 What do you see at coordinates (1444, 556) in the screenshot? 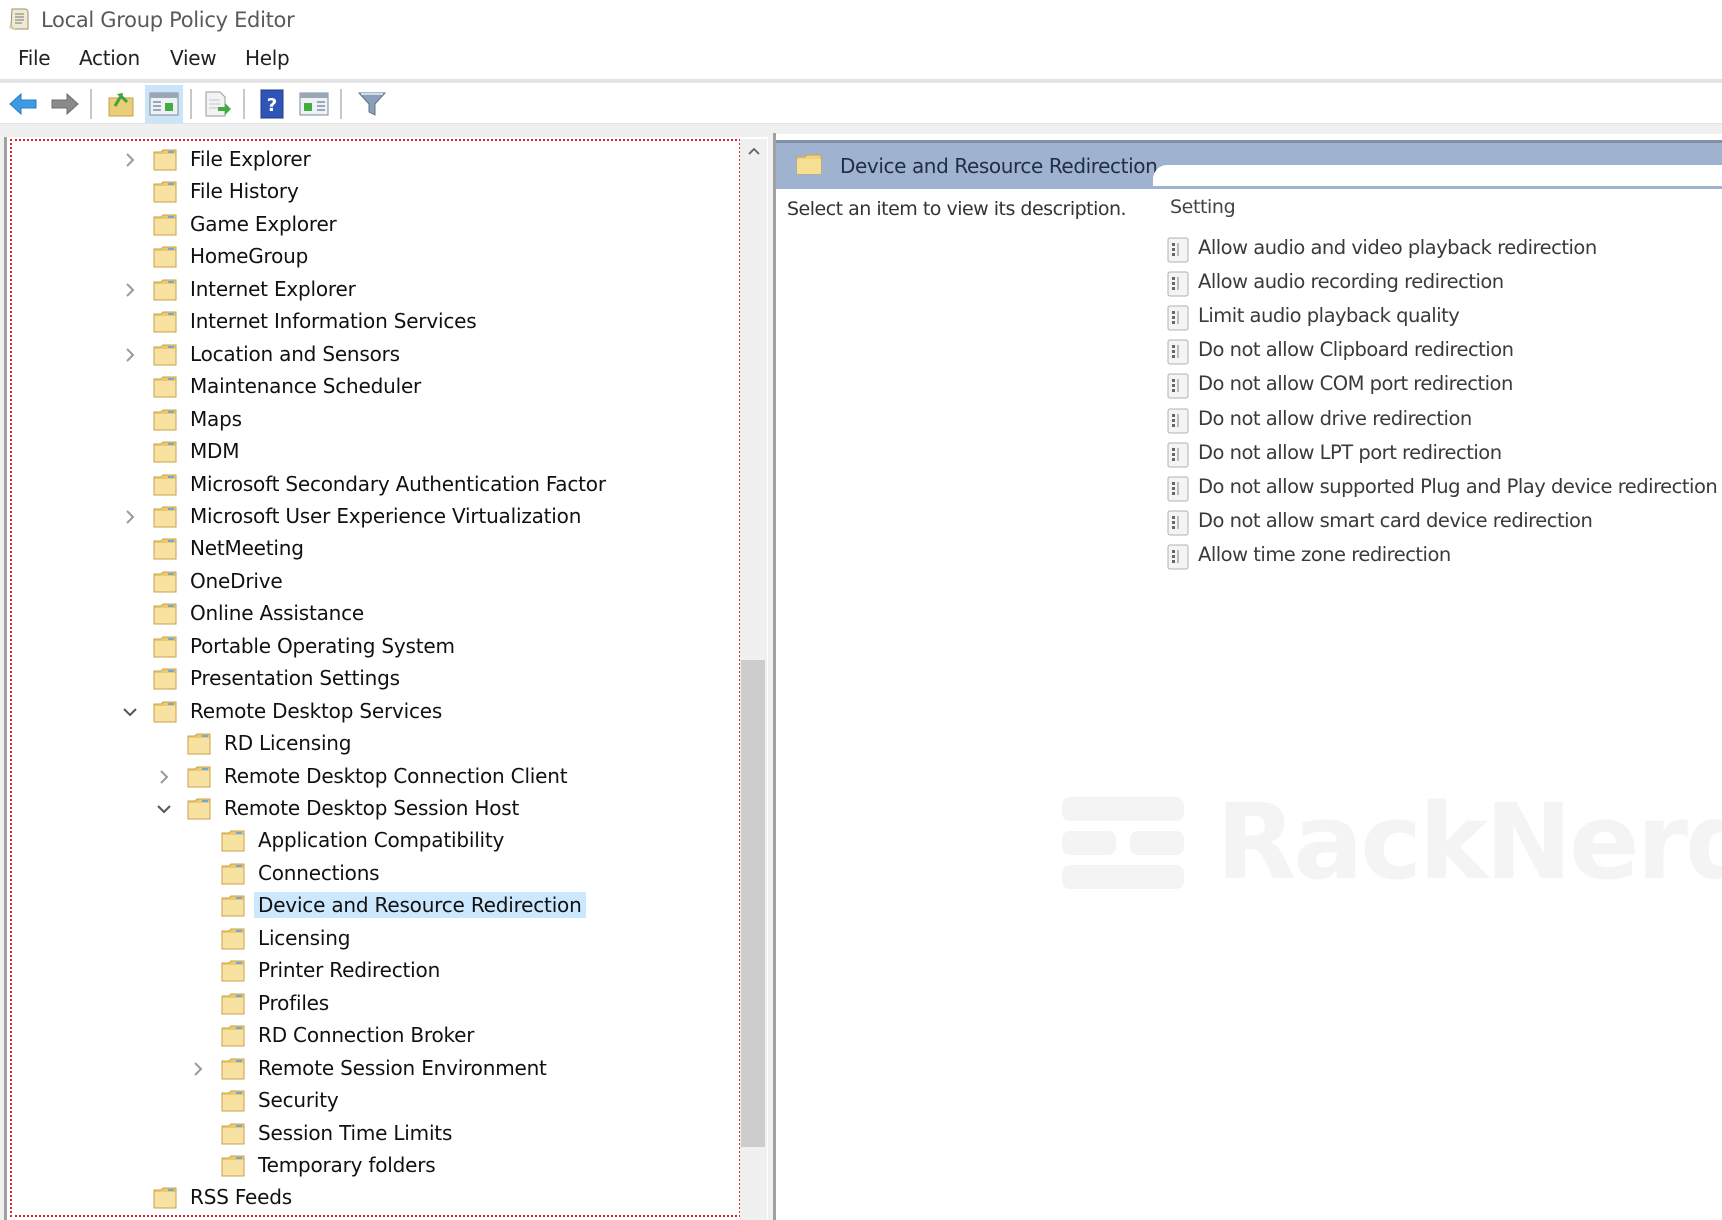
I see `setting-row: Allow time zone redirection` at bounding box center [1444, 556].